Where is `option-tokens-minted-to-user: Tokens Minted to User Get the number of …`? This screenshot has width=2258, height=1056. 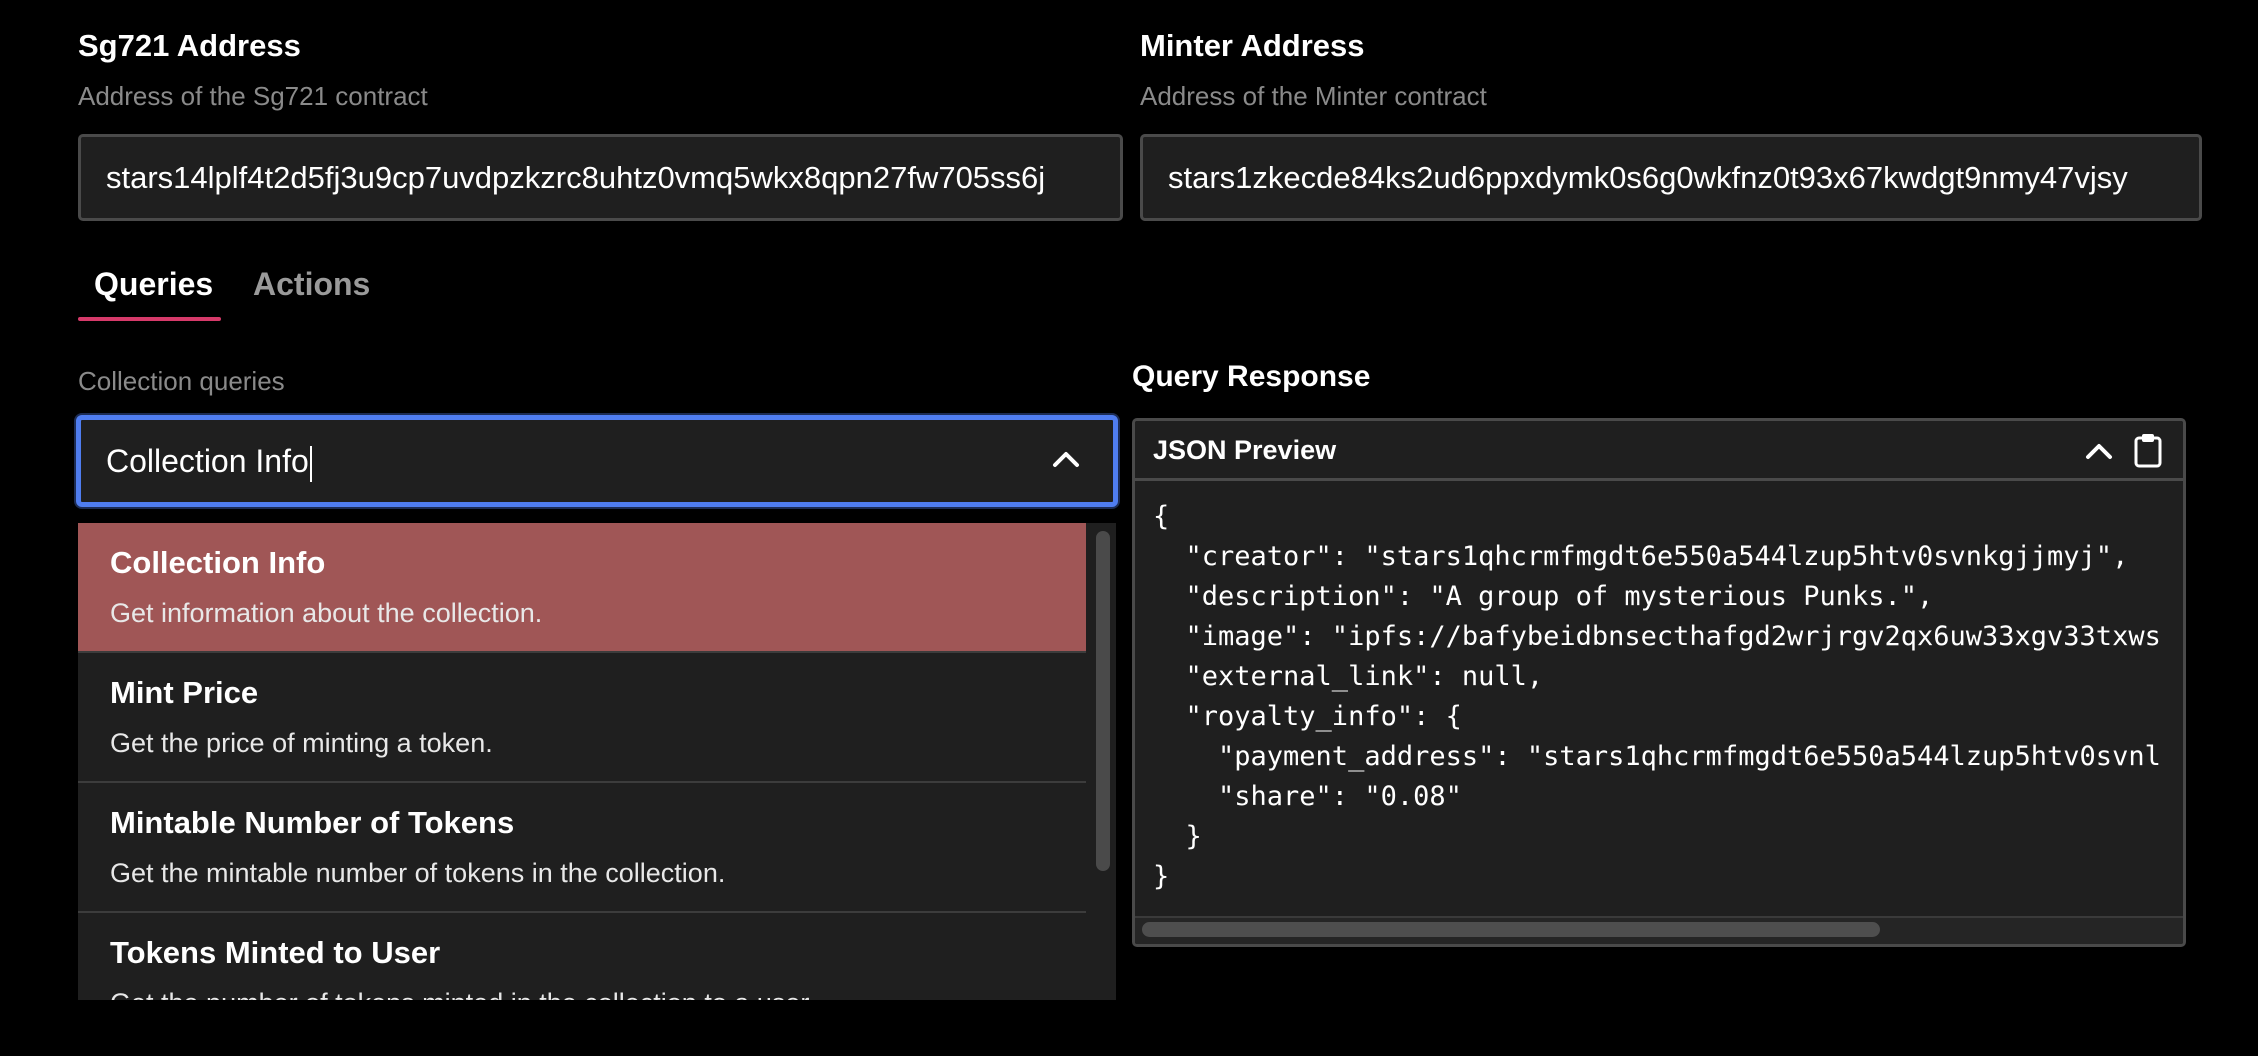 option-tokens-minted-to-user: Tokens Minted to User Get the number of … is located at coordinates (582, 956).